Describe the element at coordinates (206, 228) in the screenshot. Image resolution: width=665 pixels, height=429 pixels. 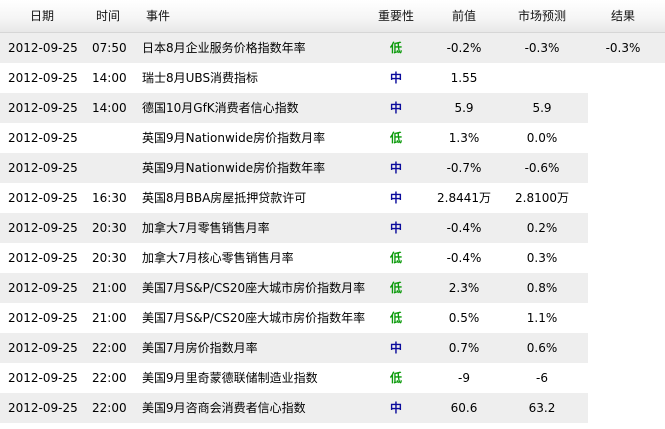
I see `row-event: 加拿大7月零售销售月率` at that location.